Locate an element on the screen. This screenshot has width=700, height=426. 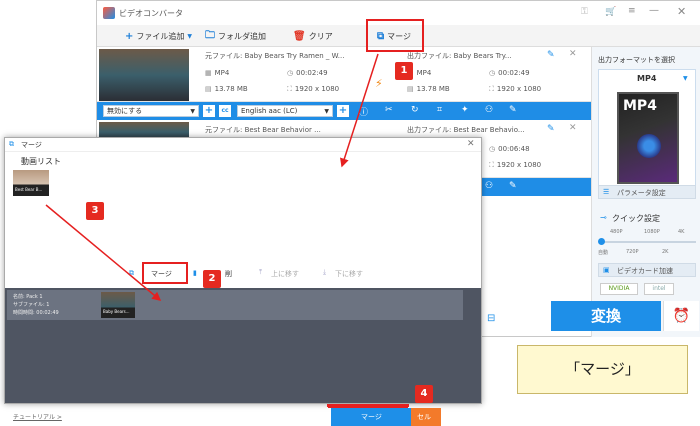
dialog-merge-button: マージ is located at coordinates (371, 417).